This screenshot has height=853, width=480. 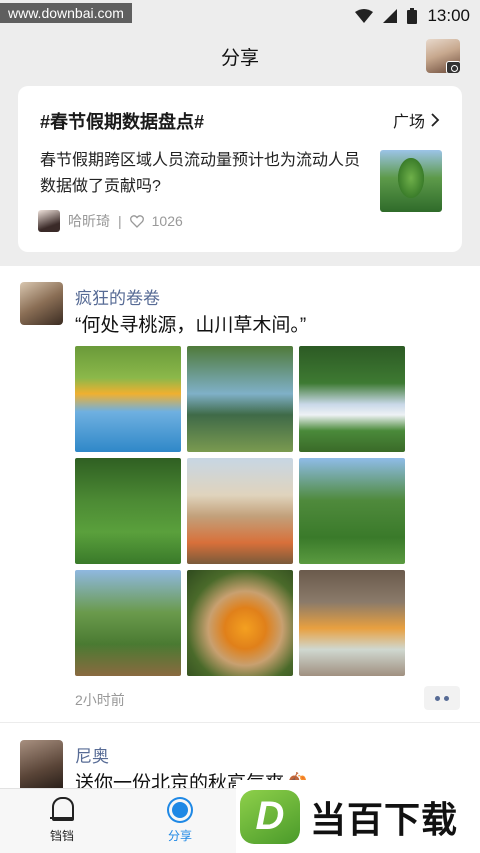 I want to click on post-divider, so click(x=240, y=722).